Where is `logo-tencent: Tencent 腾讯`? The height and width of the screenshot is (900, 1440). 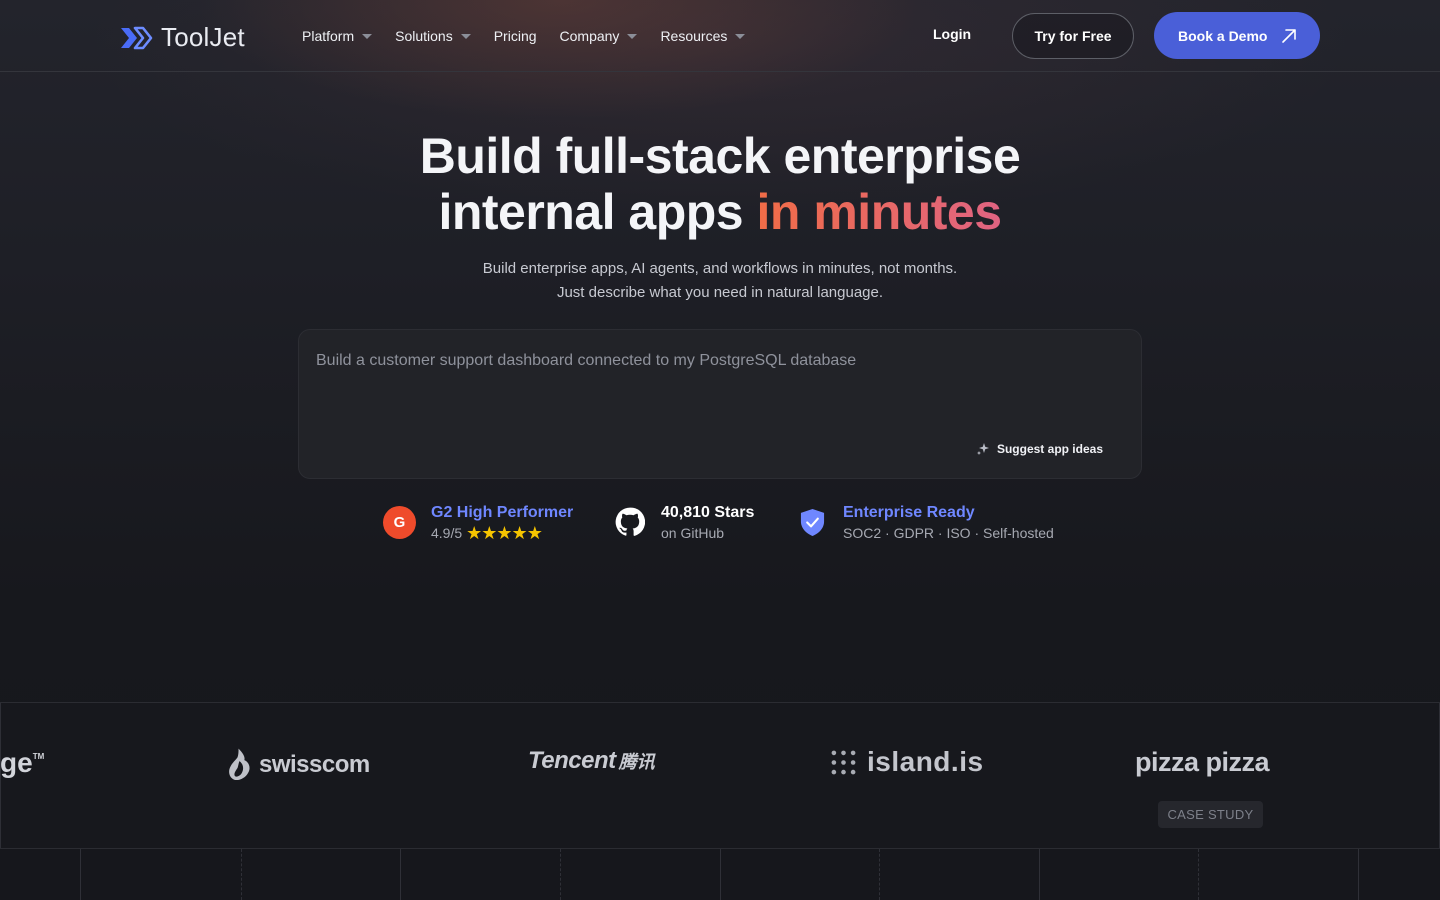
logo-tencent: Tencent 腾讯 is located at coordinates (591, 761).